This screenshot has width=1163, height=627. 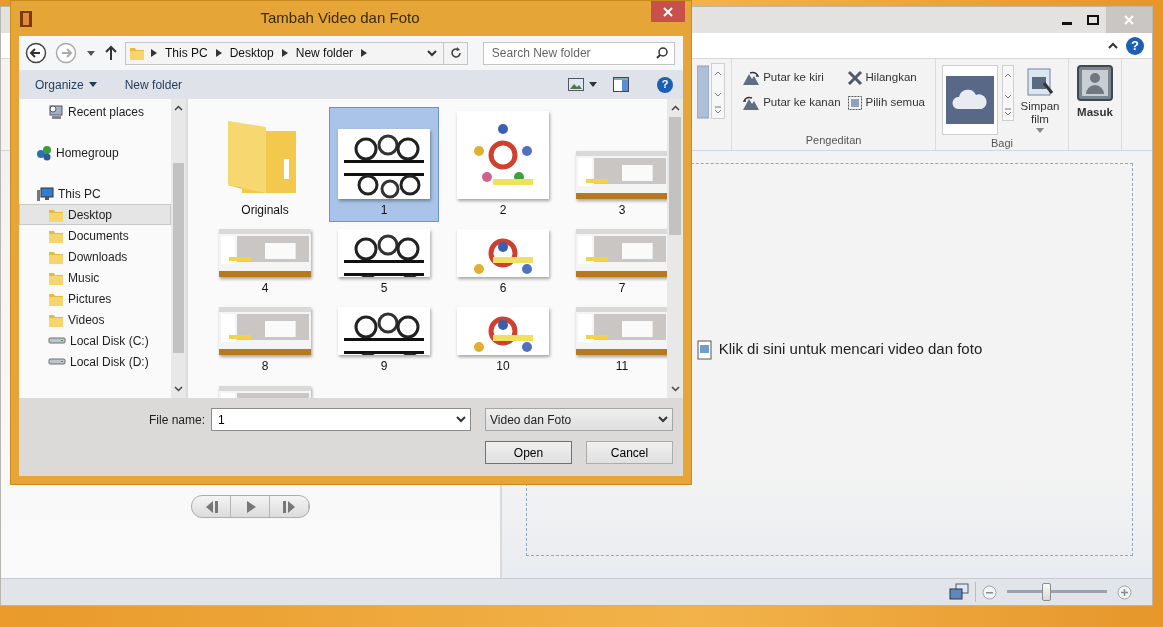 What do you see at coordinates (503, 288) in the screenshot?
I see `file-name: 6` at bounding box center [503, 288].